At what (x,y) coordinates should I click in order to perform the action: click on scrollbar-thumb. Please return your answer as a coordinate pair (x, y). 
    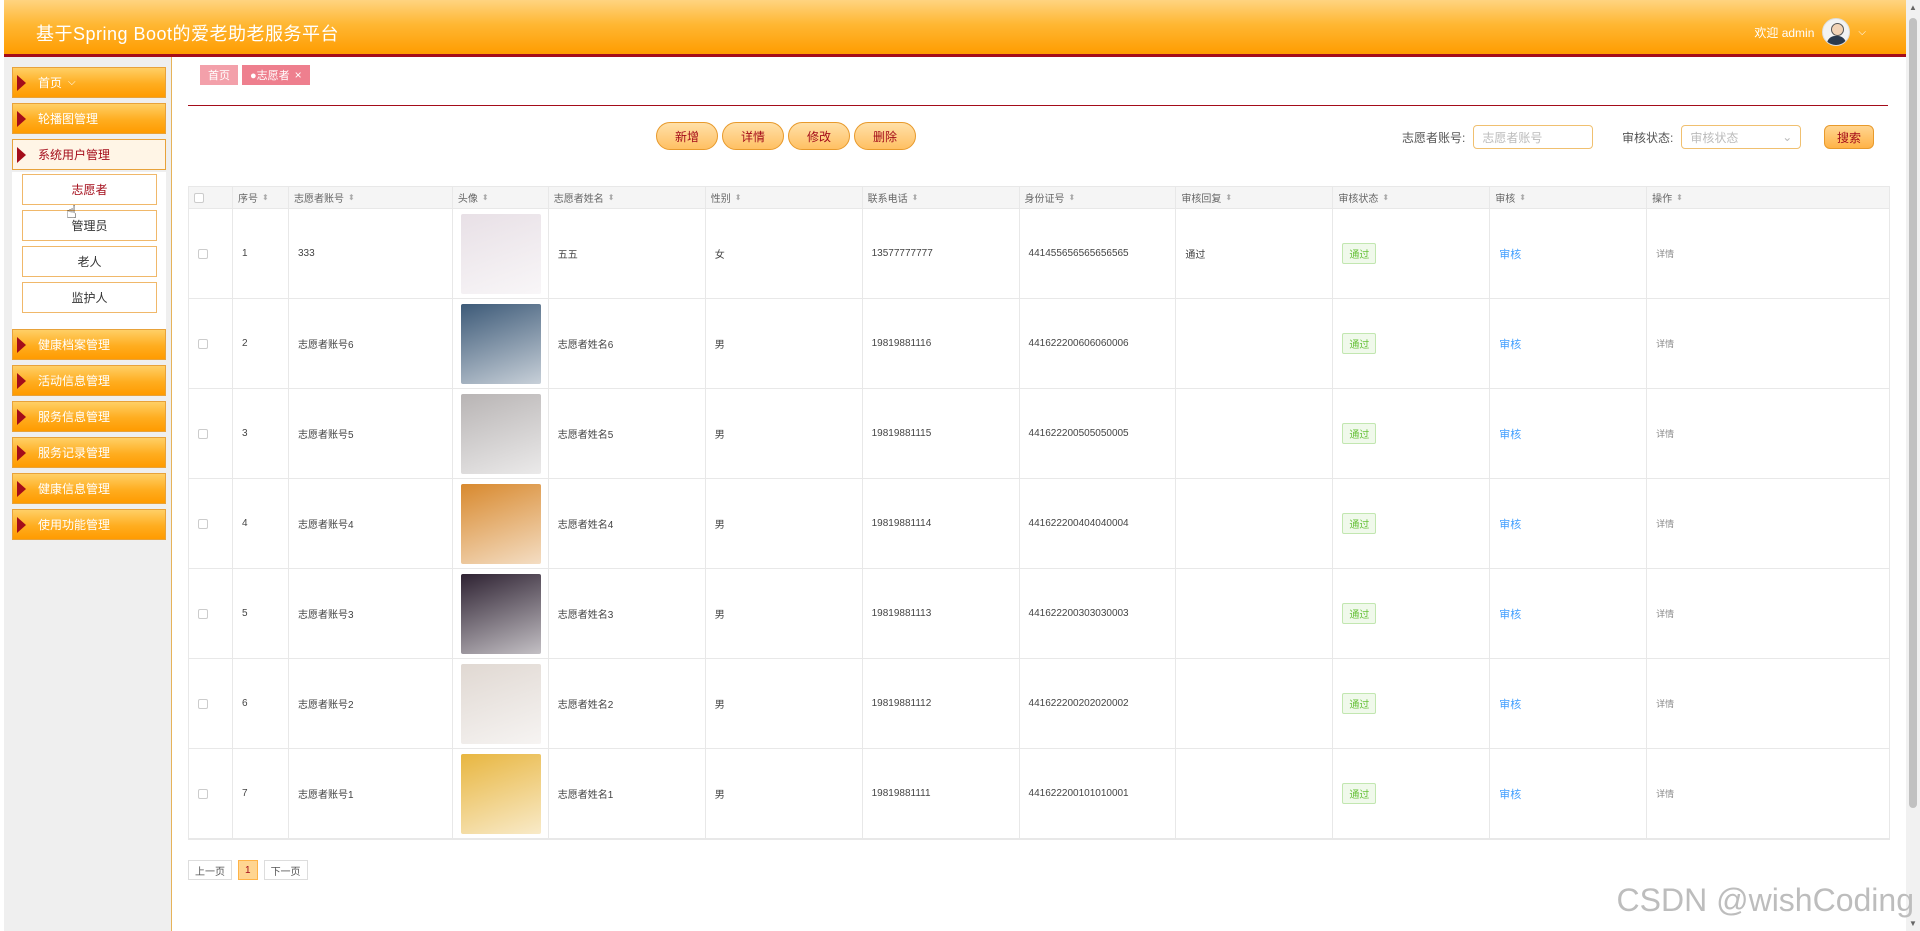
    Looking at the image, I should click on (1913, 413).